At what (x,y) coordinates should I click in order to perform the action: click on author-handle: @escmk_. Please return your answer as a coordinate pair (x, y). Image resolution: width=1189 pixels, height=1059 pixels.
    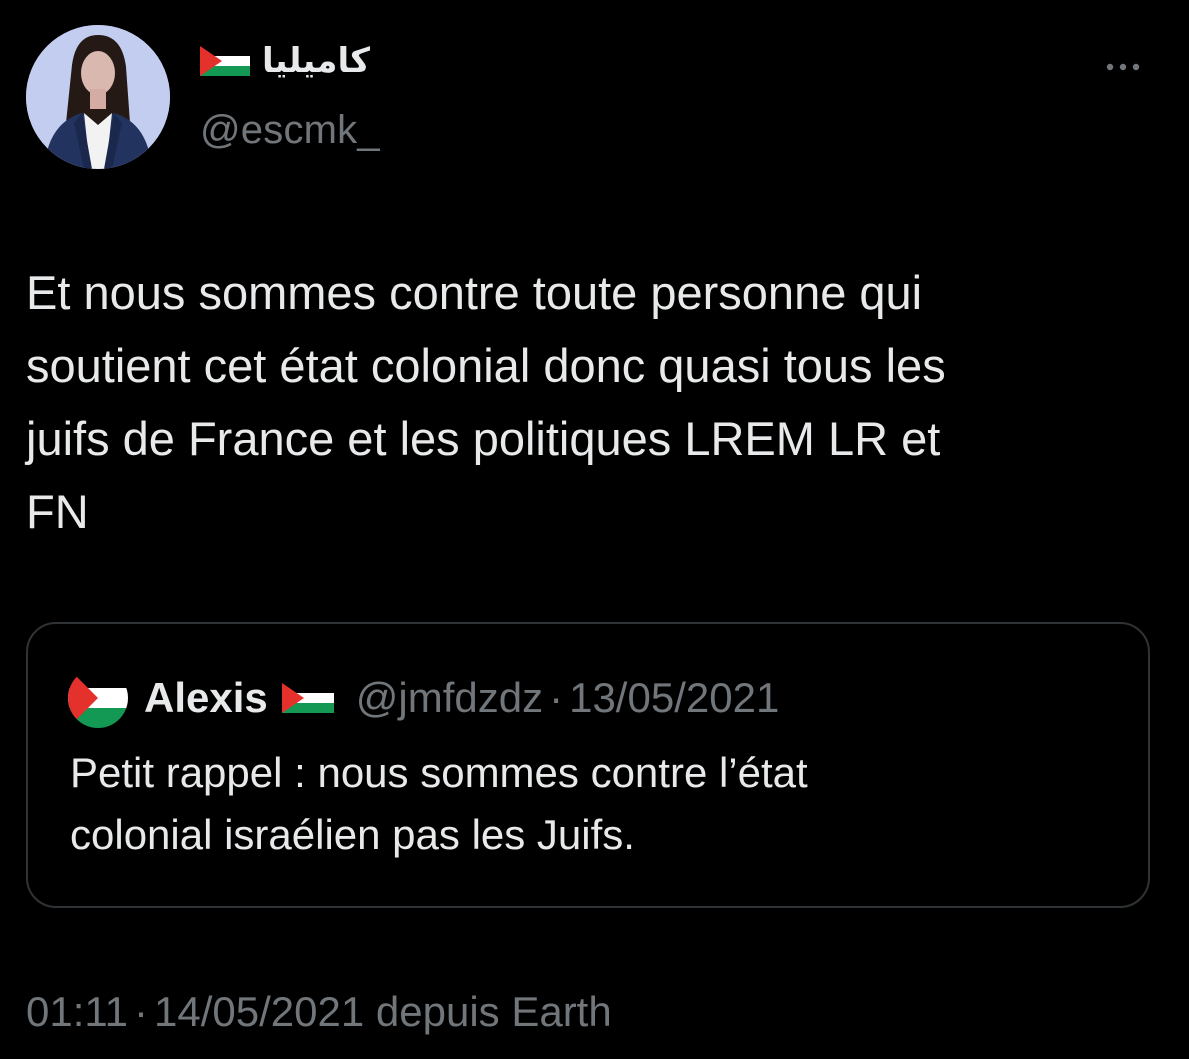
    Looking at the image, I should click on (290, 130).